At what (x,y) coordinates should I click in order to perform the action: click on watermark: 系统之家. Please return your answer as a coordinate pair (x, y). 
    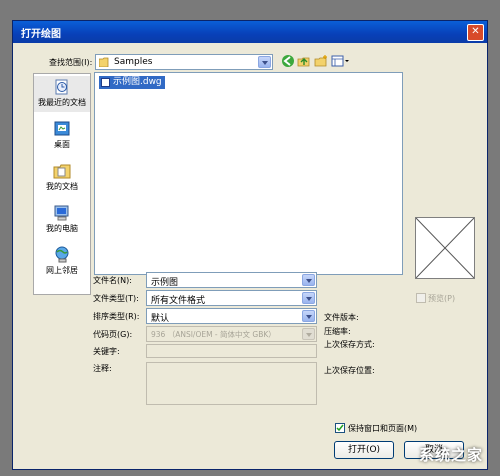
    Looking at the image, I should click on (450, 455).